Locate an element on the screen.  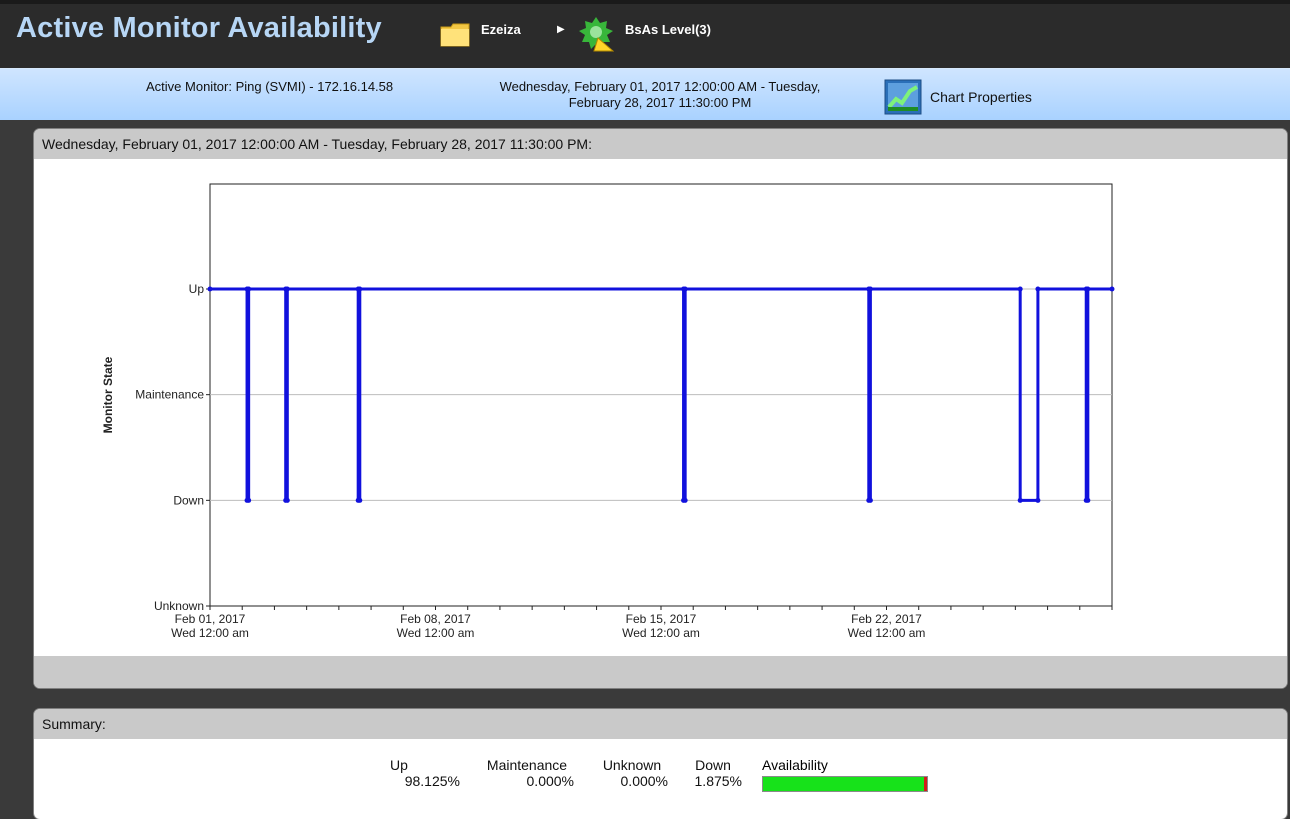
summary-label: Unknown is located at coordinates (632, 765).